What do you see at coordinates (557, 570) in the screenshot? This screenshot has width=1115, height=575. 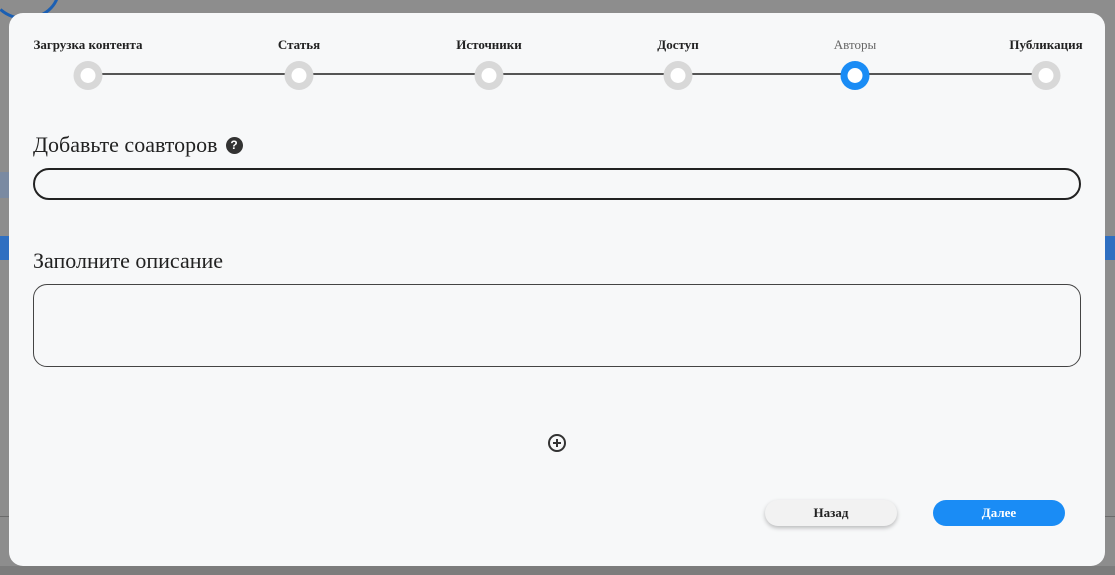 I see `background-footer` at bounding box center [557, 570].